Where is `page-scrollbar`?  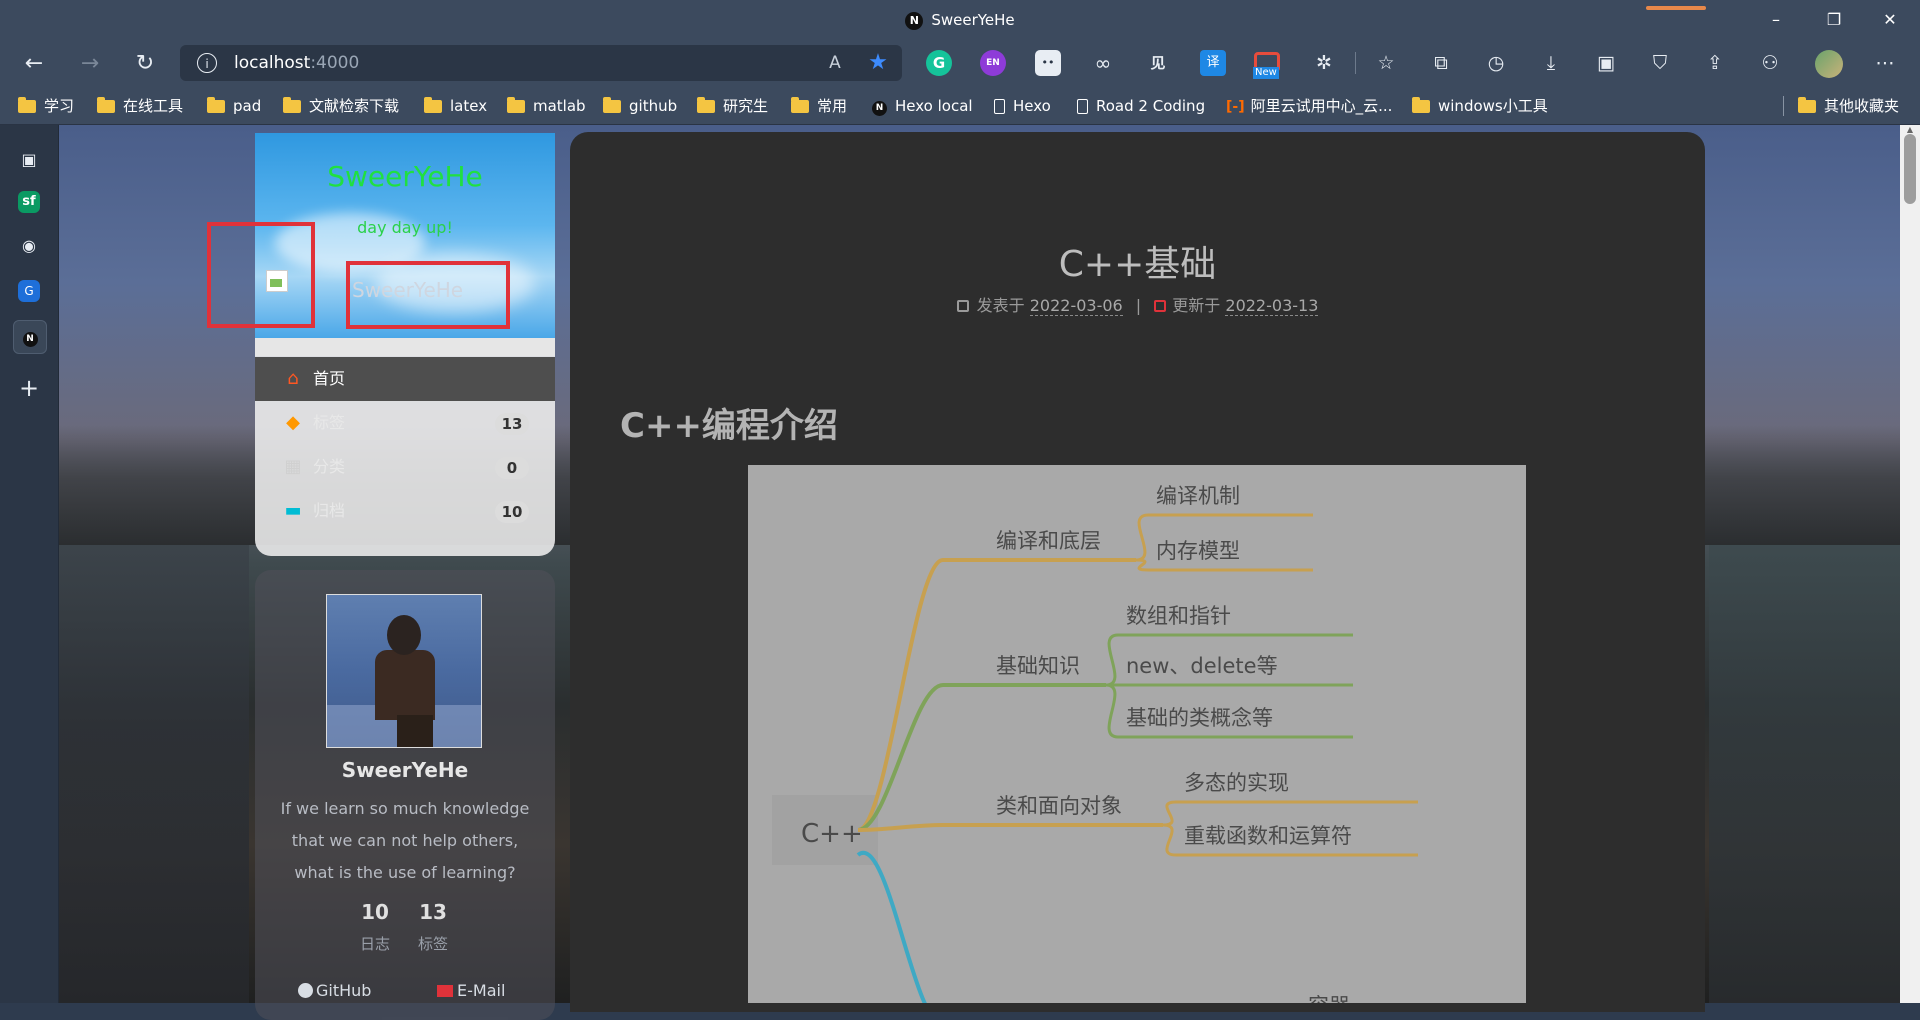
page-scrollbar is located at coordinates (1910, 564).